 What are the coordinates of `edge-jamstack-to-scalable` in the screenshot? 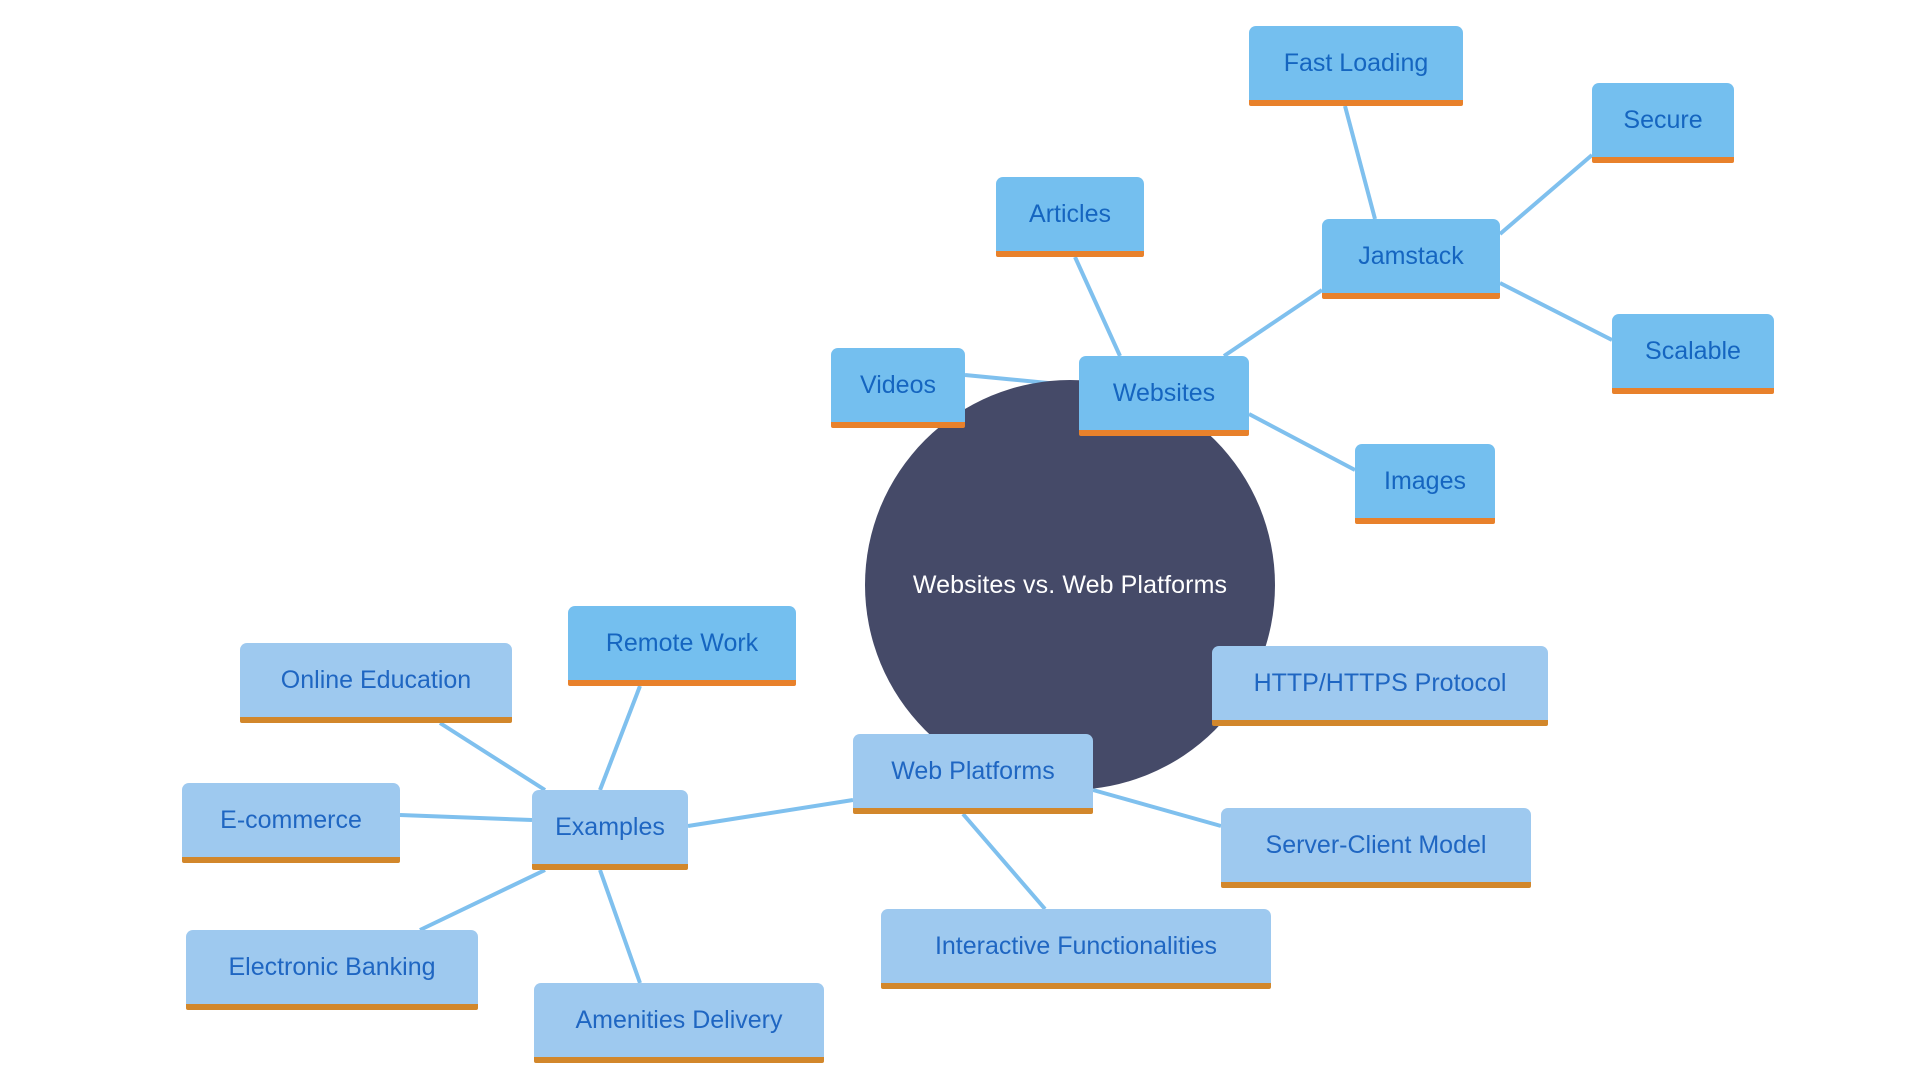 It's located at (1556, 311).